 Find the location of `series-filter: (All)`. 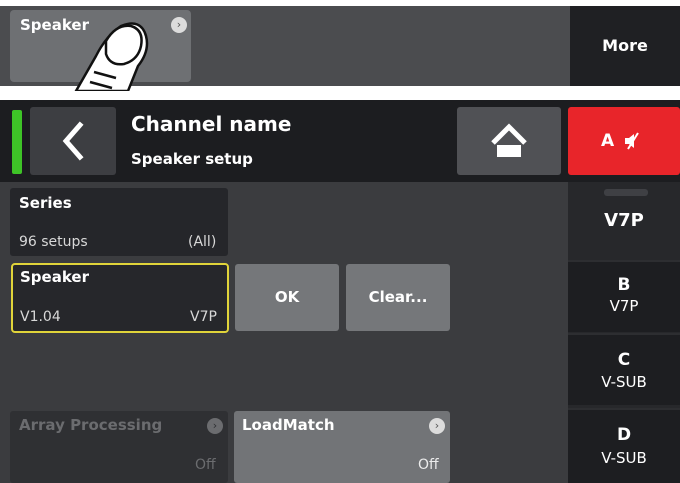

series-filter: (All) is located at coordinates (202, 242).